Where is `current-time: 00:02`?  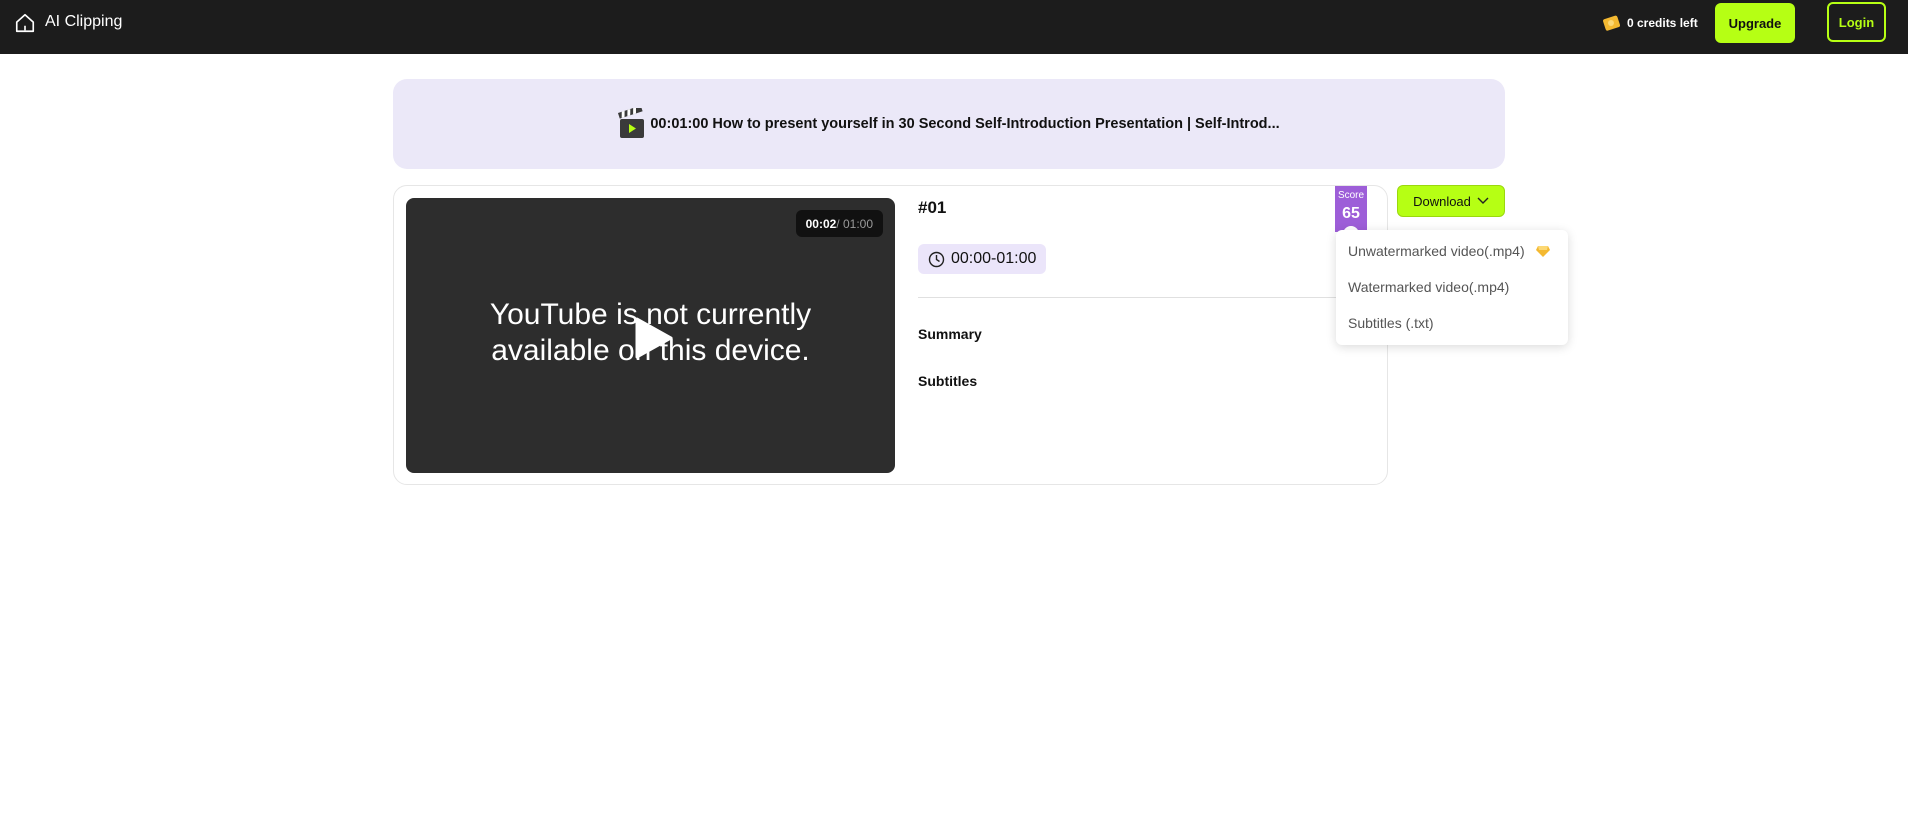 current-time: 00:02 is located at coordinates (821, 223).